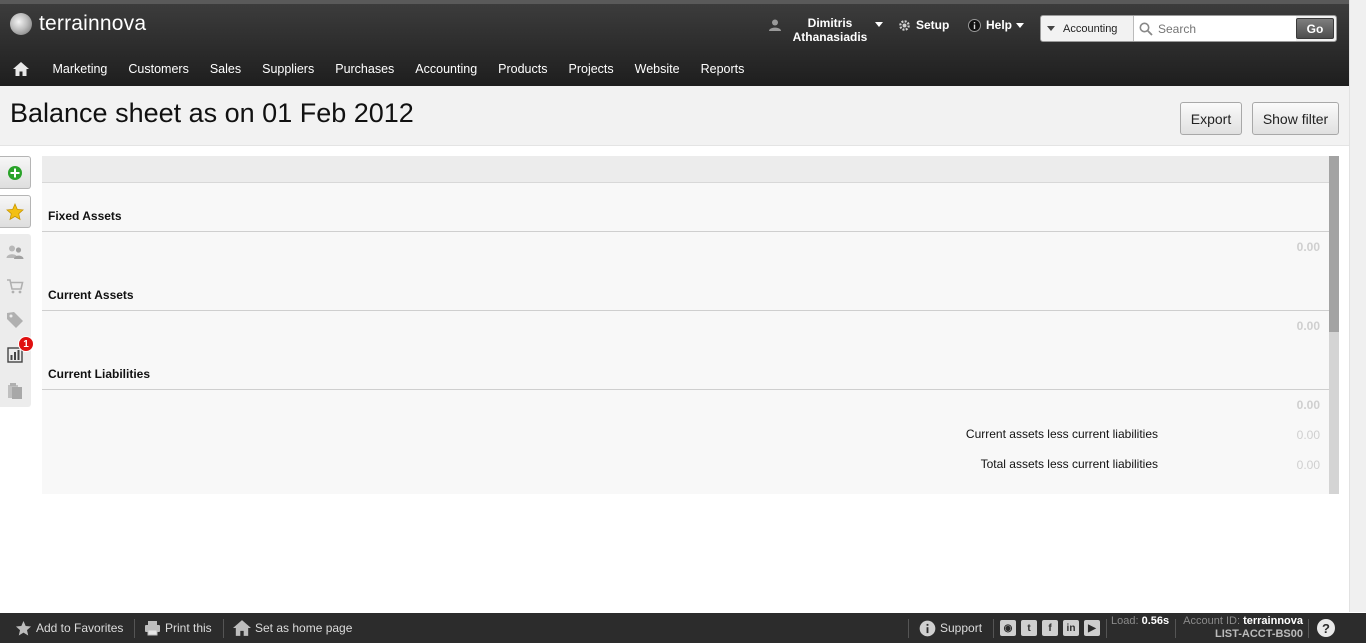 This screenshot has width=1366, height=643. I want to click on contacts-icon, so click(15, 252).